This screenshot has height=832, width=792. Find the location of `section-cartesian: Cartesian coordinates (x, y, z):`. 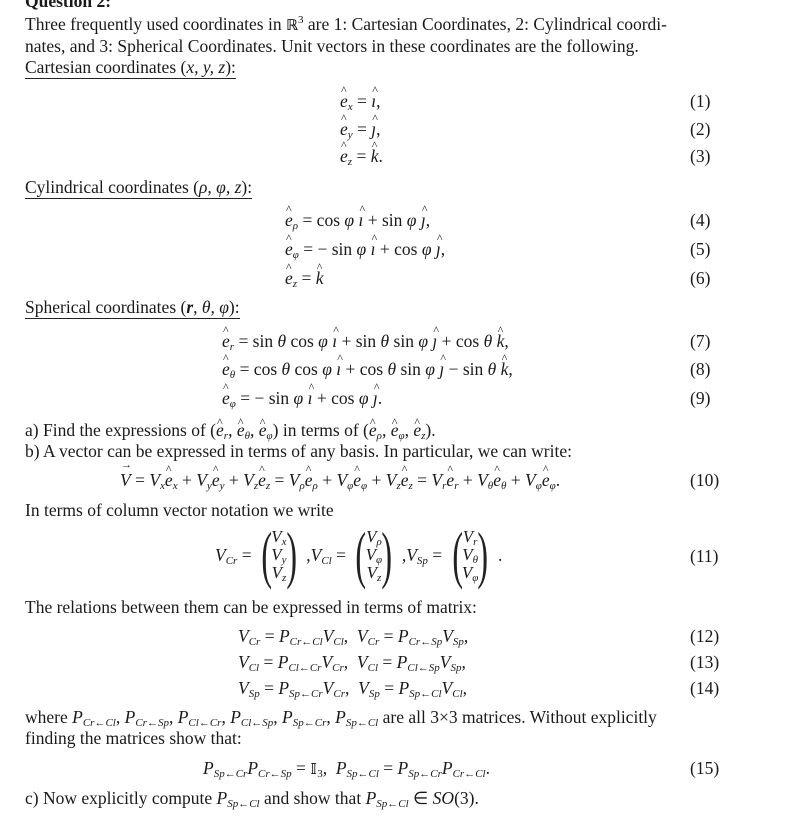

section-cartesian: Cartesian coordinates (x, y, z): is located at coordinates (130, 68).